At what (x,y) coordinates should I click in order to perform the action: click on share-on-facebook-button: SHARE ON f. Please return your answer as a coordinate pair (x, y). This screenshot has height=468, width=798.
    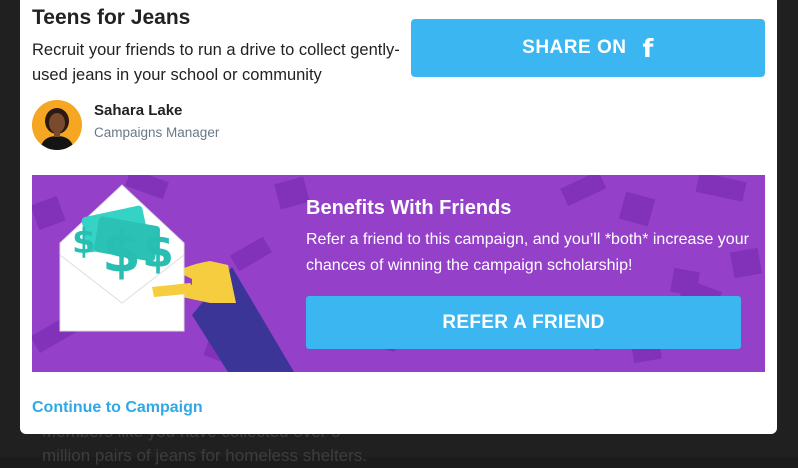
    Looking at the image, I should click on (588, 48).